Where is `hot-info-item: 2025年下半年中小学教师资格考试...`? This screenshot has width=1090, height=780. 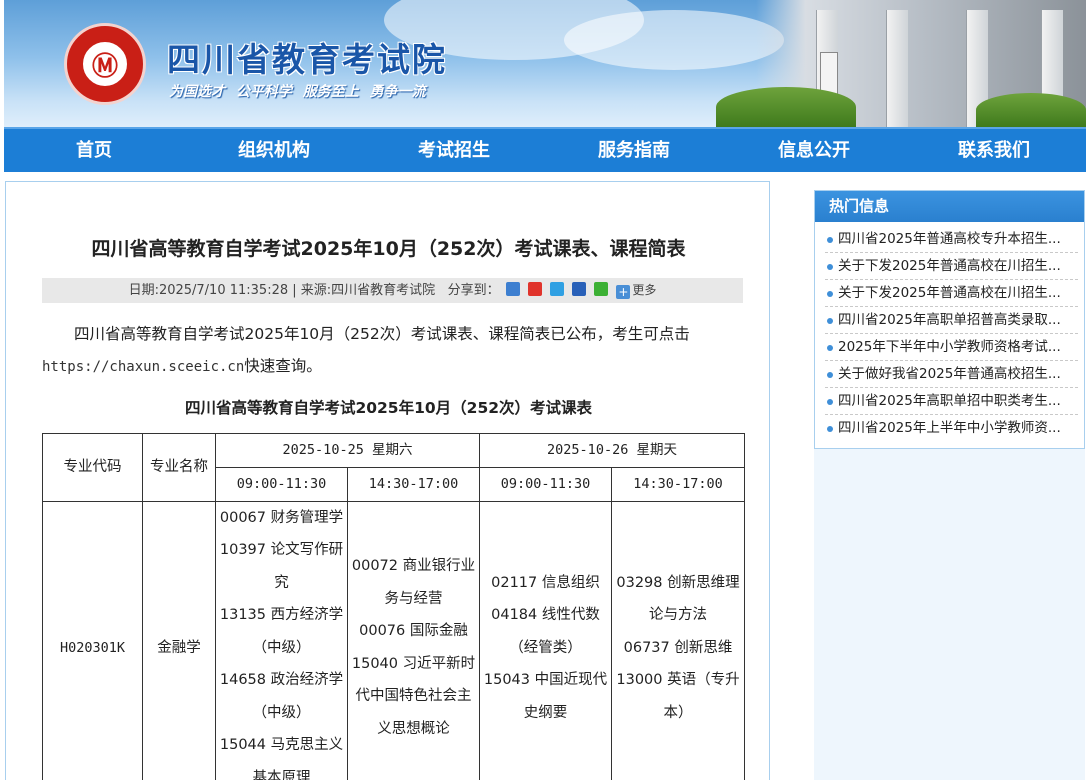
hot-info-item: 2025年下半年中小学教师资格考试... is located at coordinates (951, 347).